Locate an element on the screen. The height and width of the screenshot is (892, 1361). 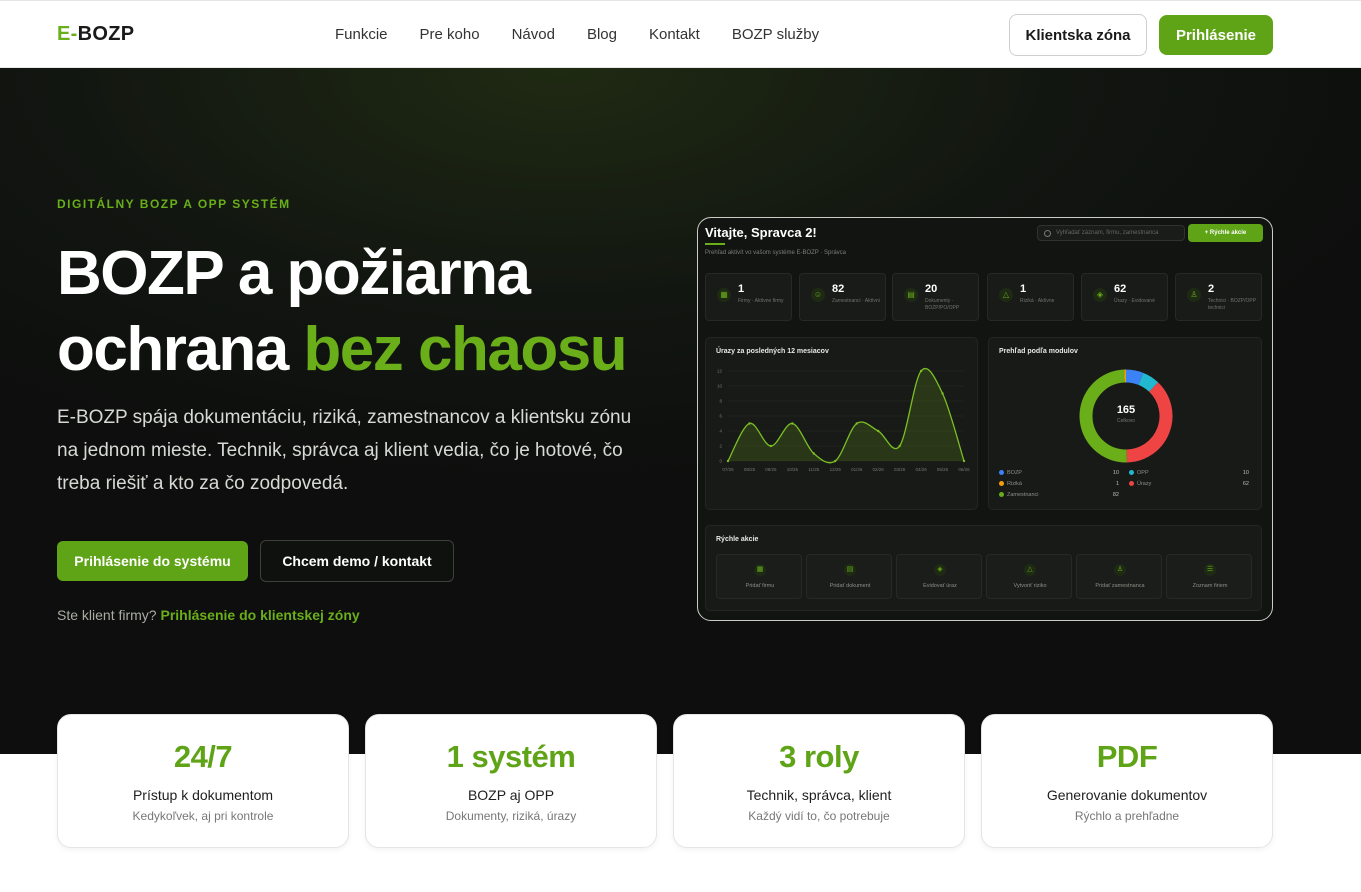
stat-value: 82 is located at coordinates (838, 289).